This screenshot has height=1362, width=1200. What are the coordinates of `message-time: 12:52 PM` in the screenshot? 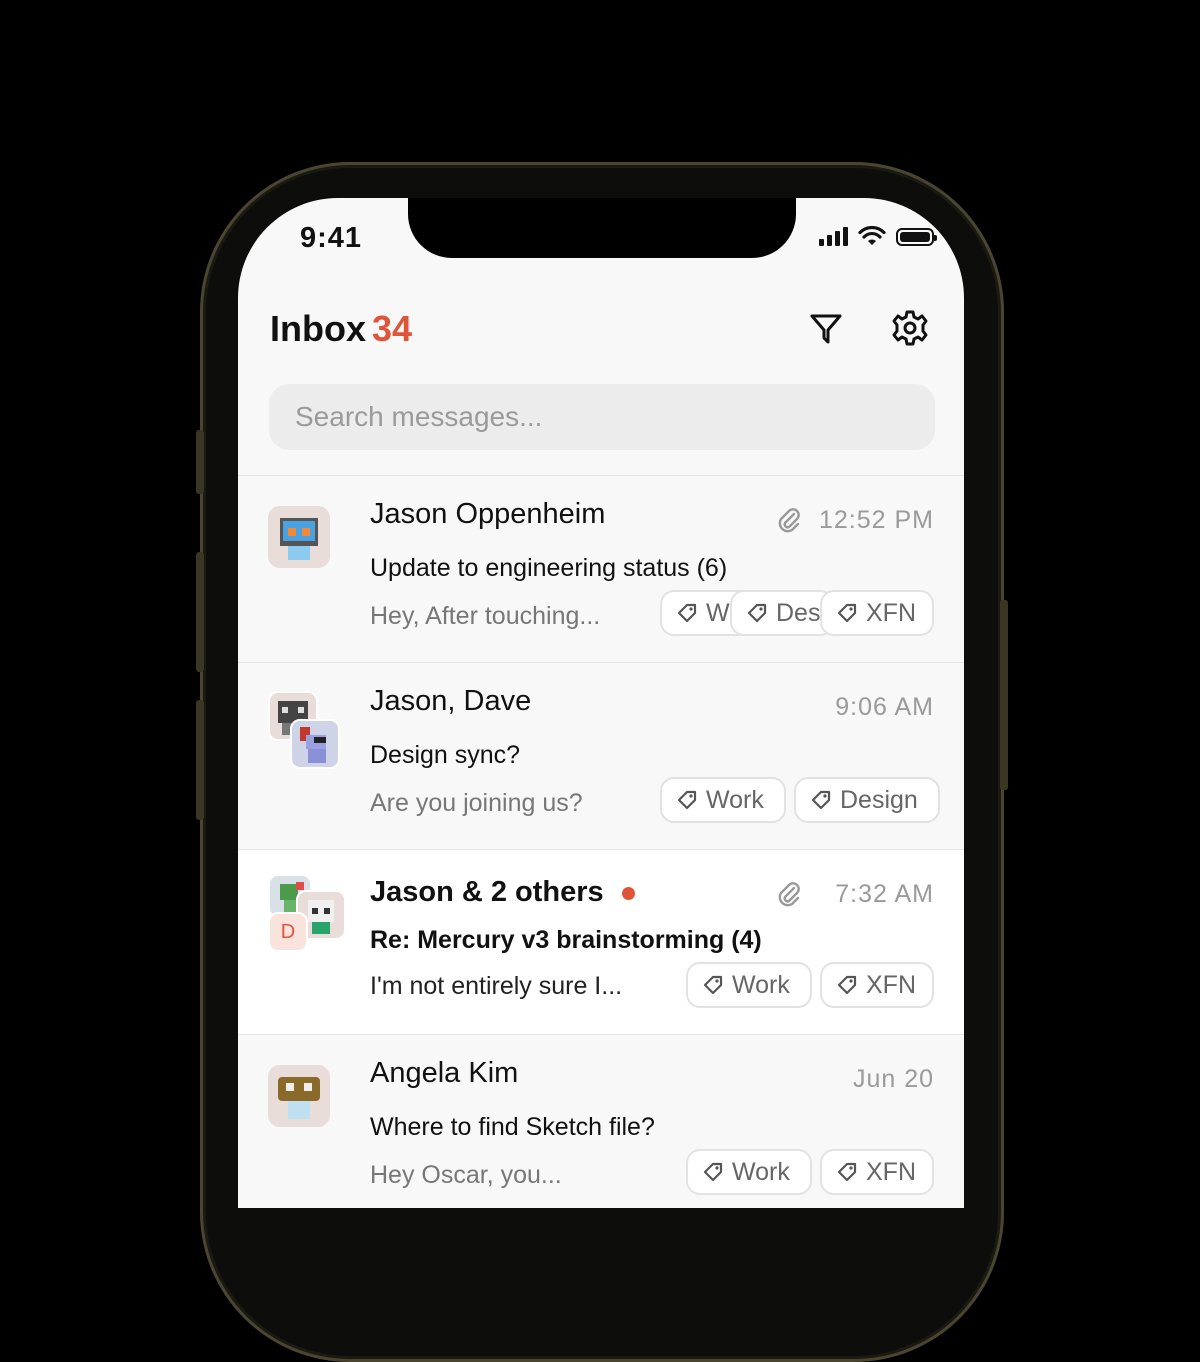 It's located at (876, 520).